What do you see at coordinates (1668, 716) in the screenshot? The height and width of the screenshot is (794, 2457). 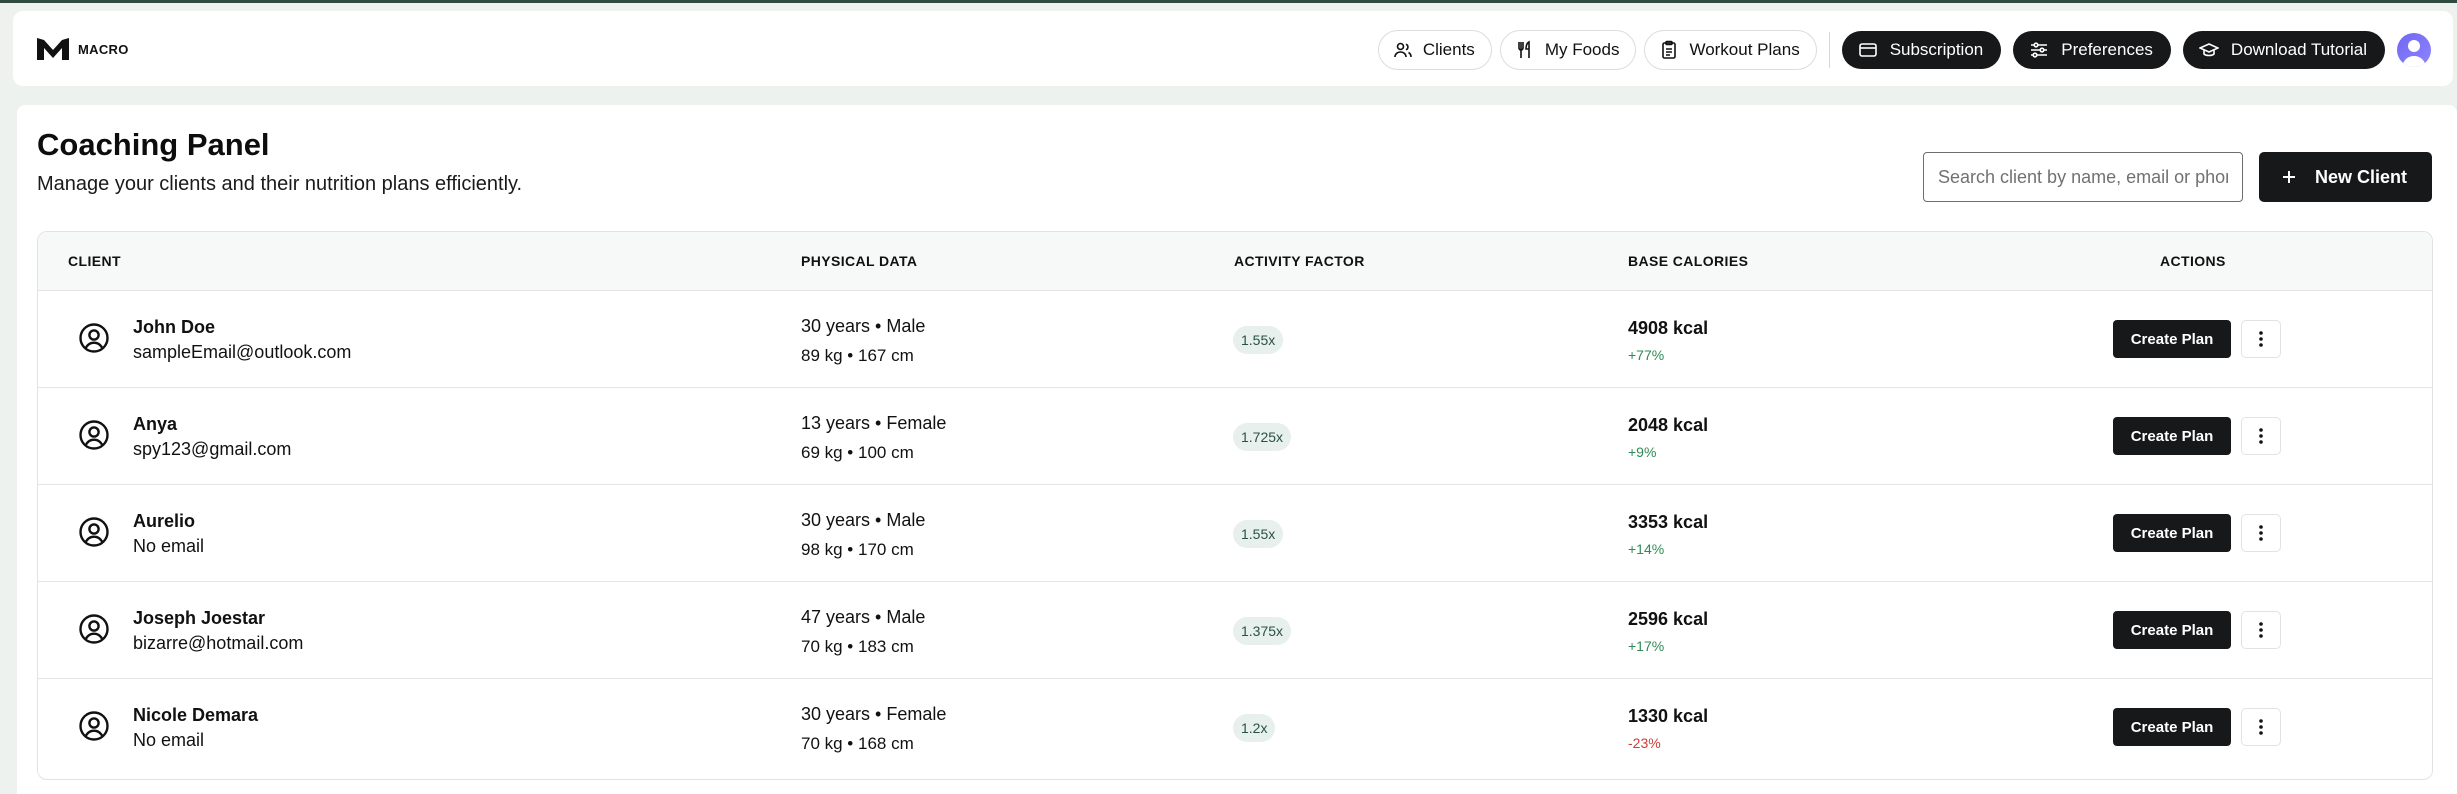 I see `base-calories: 1330 kcal` at bounding box center [1668, 716].